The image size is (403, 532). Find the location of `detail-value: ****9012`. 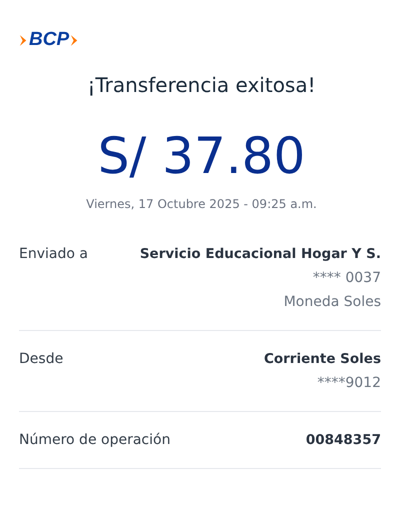

detail-value: ****9012 is located at coordinates (349, 383).